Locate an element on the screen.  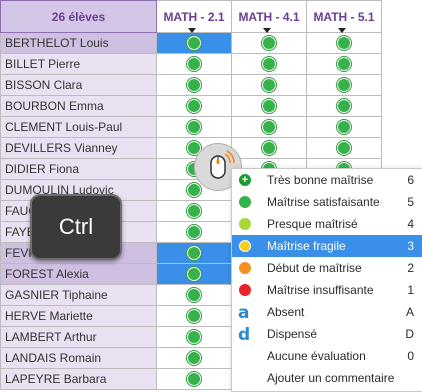
student-name: LANDAIS Romain is located at coordinates (78, 358).